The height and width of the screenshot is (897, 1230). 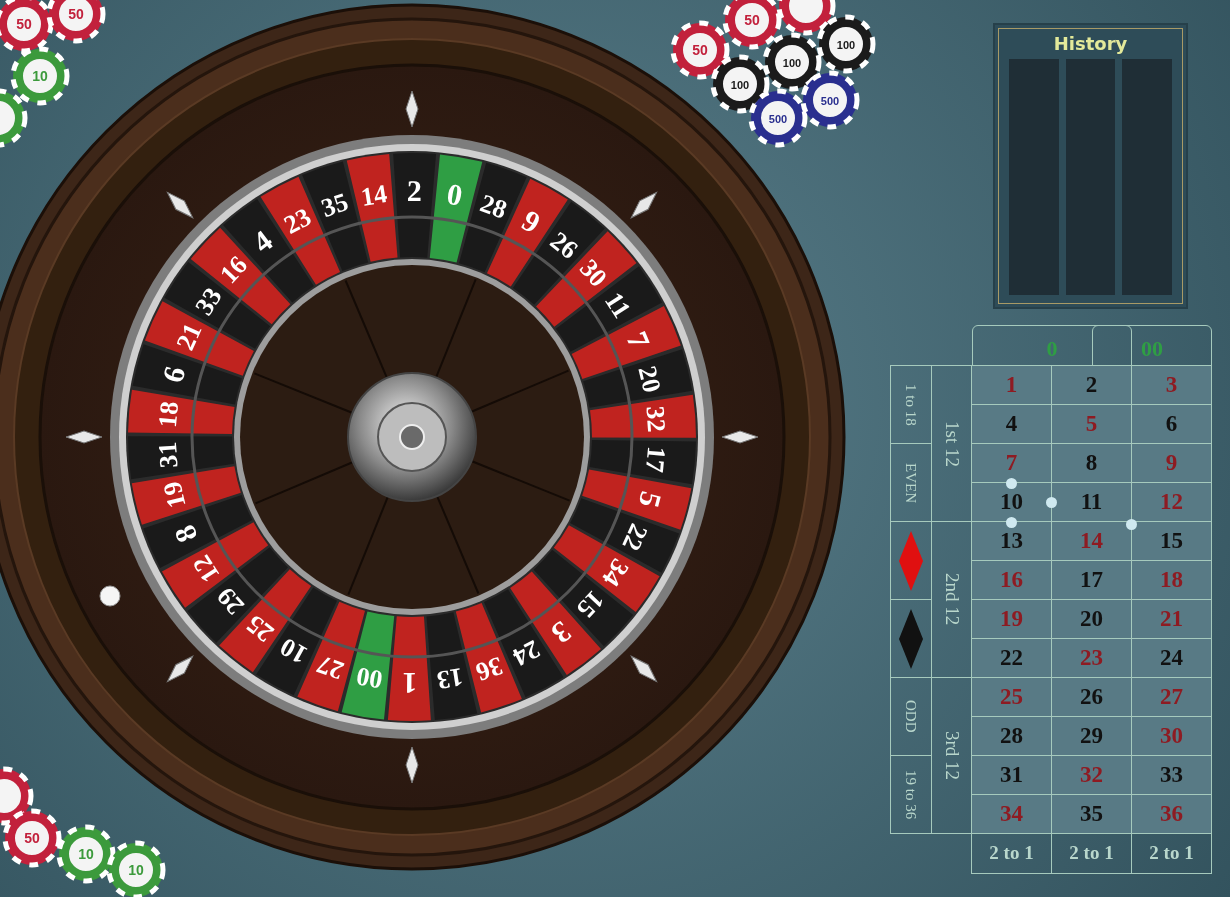 I want to click on number-bet: 26, so click(x=1091, y=697).